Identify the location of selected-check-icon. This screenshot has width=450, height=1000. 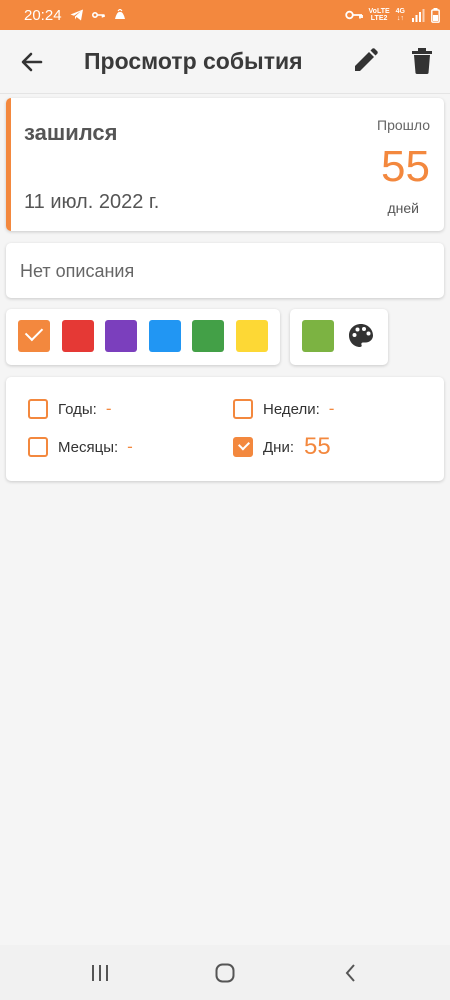
(34, 332).